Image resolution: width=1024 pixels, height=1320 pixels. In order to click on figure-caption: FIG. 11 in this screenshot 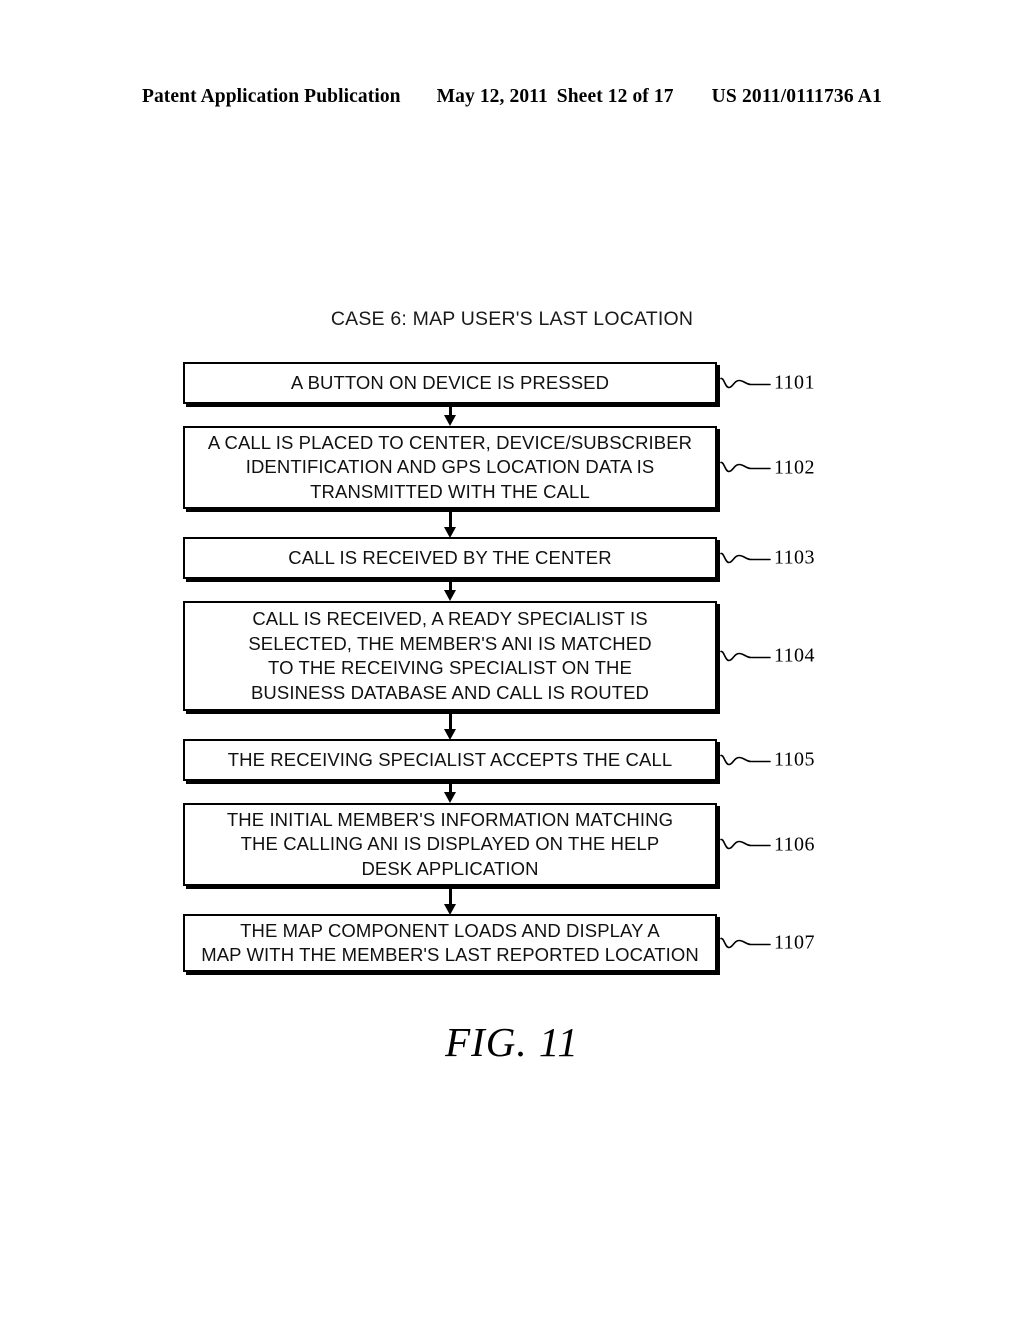, I will do `click(512, 1042)`.